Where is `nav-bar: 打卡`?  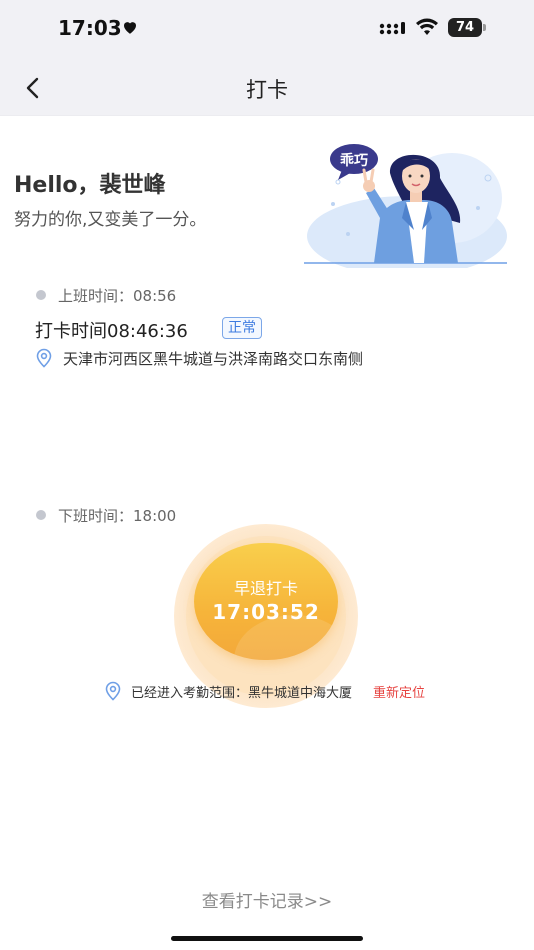 nav-bar: 打卡 is located at coordinates (267, 87).